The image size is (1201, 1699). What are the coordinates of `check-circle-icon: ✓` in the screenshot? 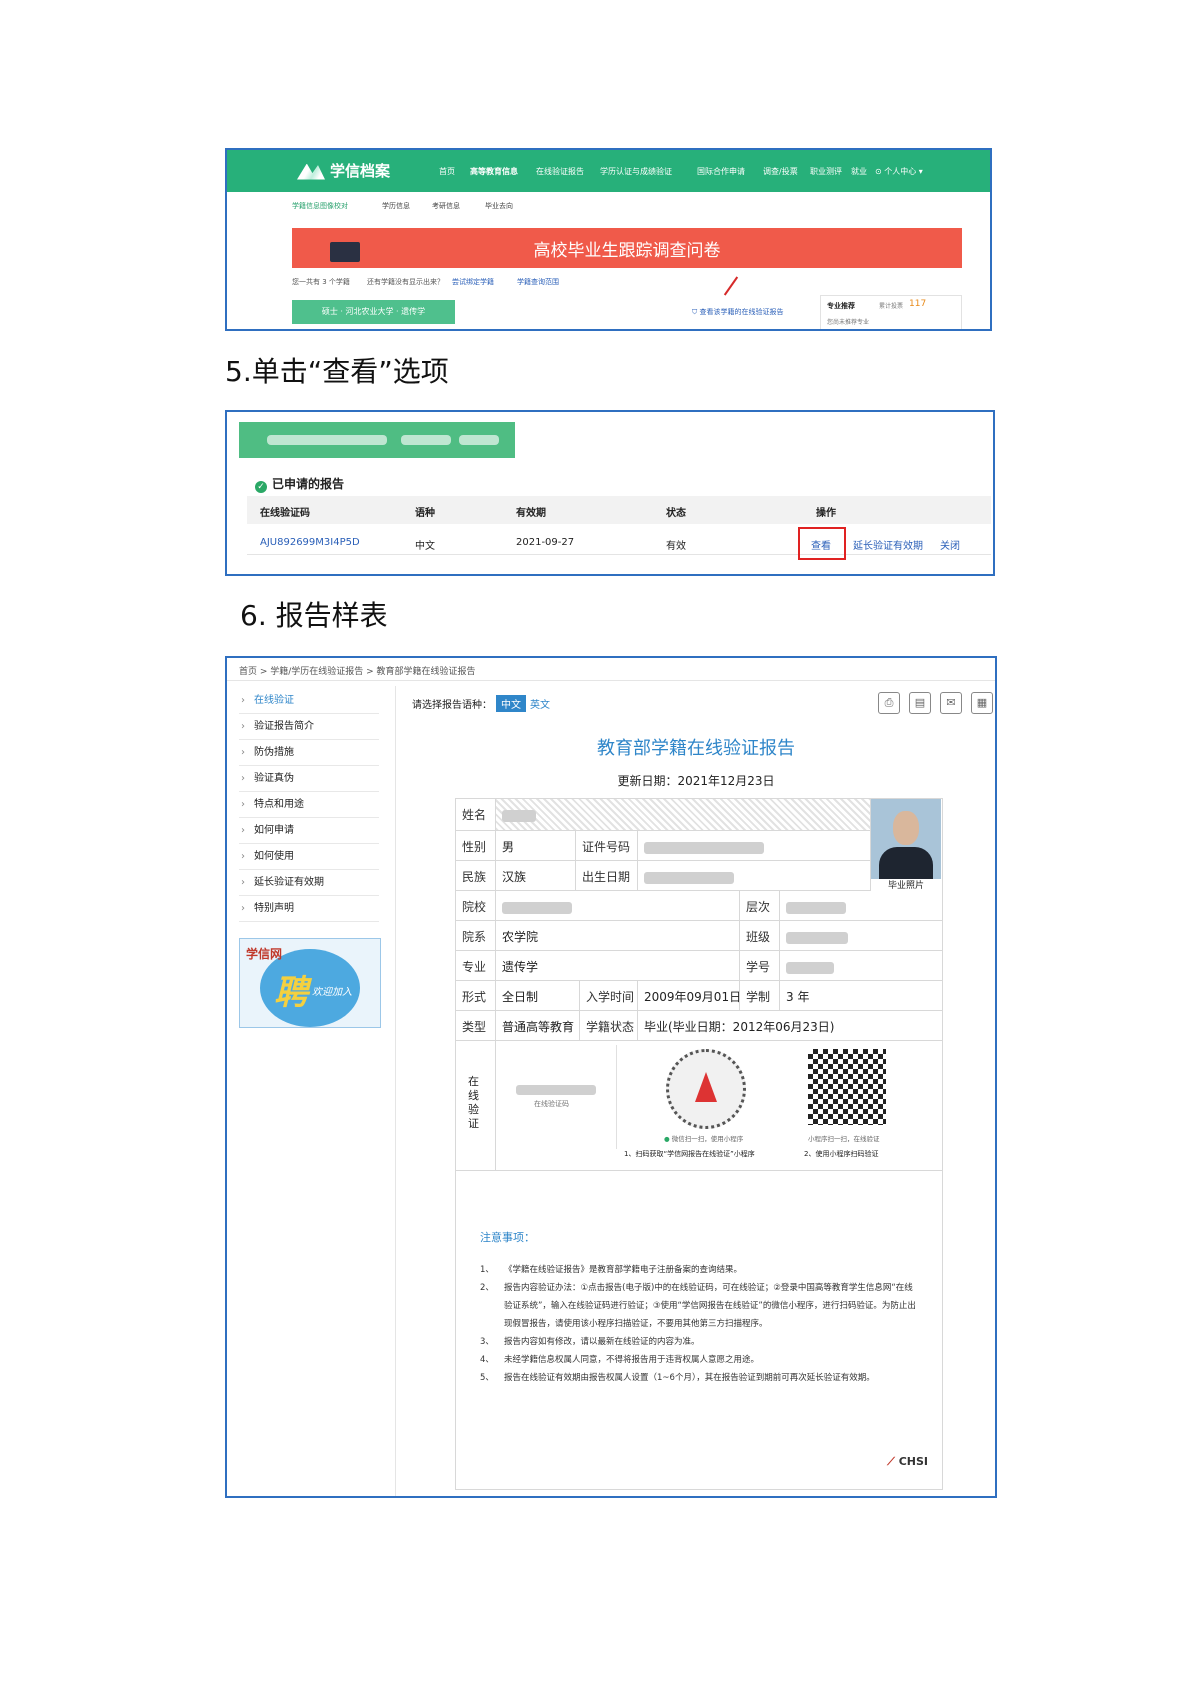 It's located at (261, 487).